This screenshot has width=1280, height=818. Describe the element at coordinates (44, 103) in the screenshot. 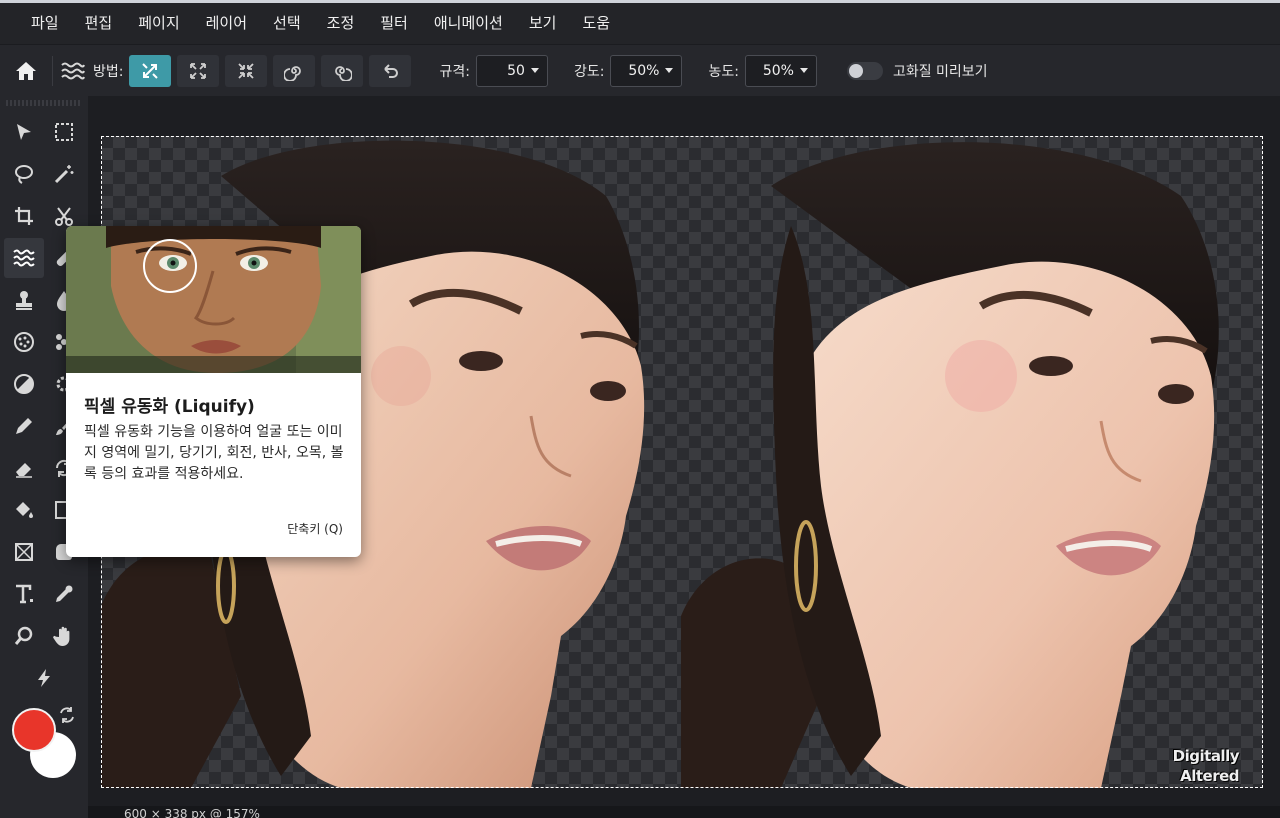

I see `panel-grip` at that location.